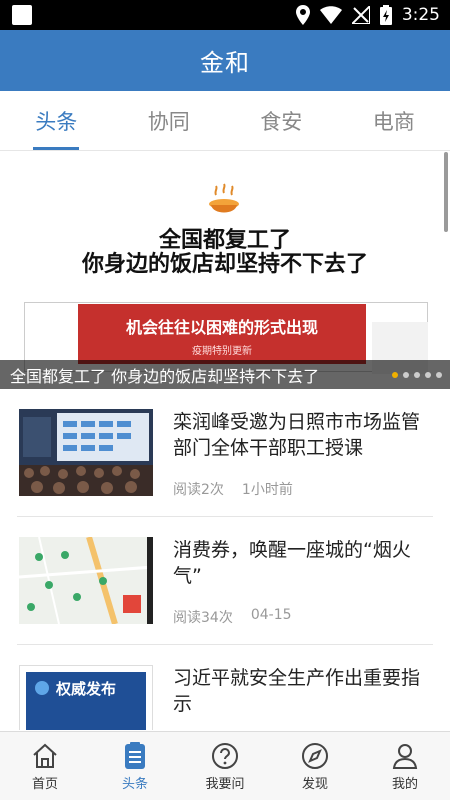 The width and height of the screenshot is (450, 800). I want to click on app-title: 金和, so click(225, 63).